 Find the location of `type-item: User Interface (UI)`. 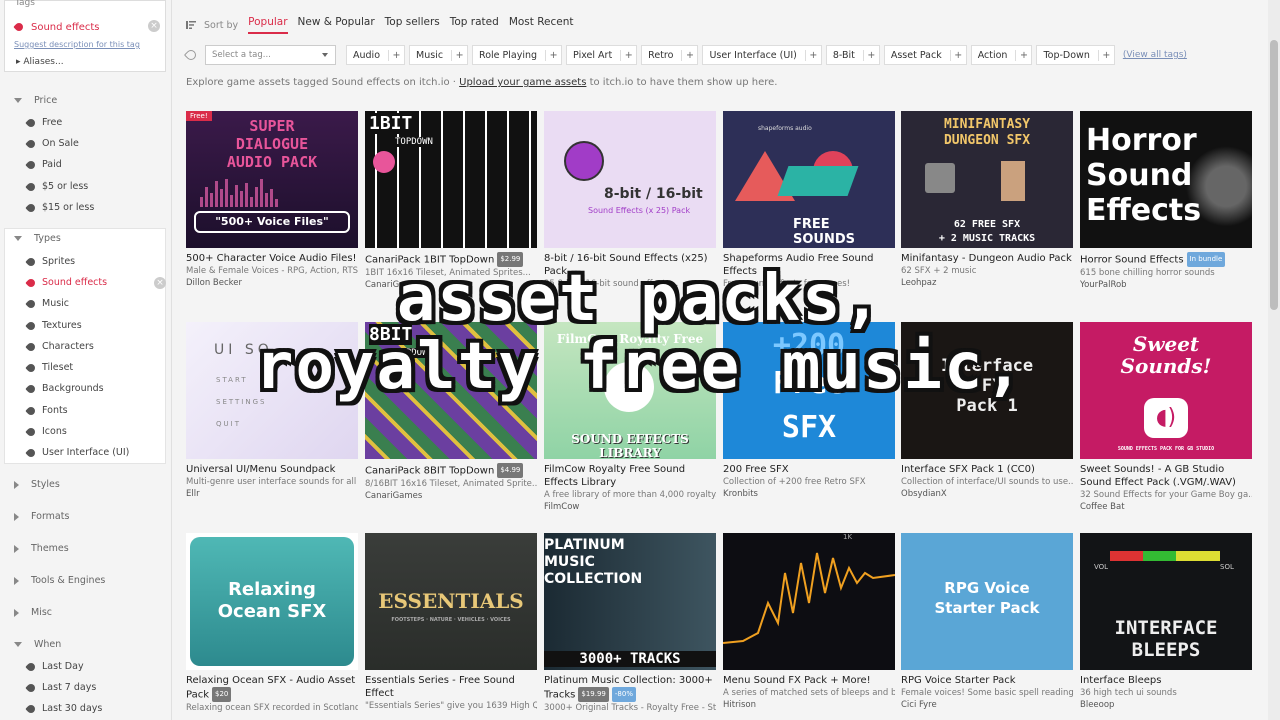

type-item: User Interface (UI) is located at coordinates (77, 452).